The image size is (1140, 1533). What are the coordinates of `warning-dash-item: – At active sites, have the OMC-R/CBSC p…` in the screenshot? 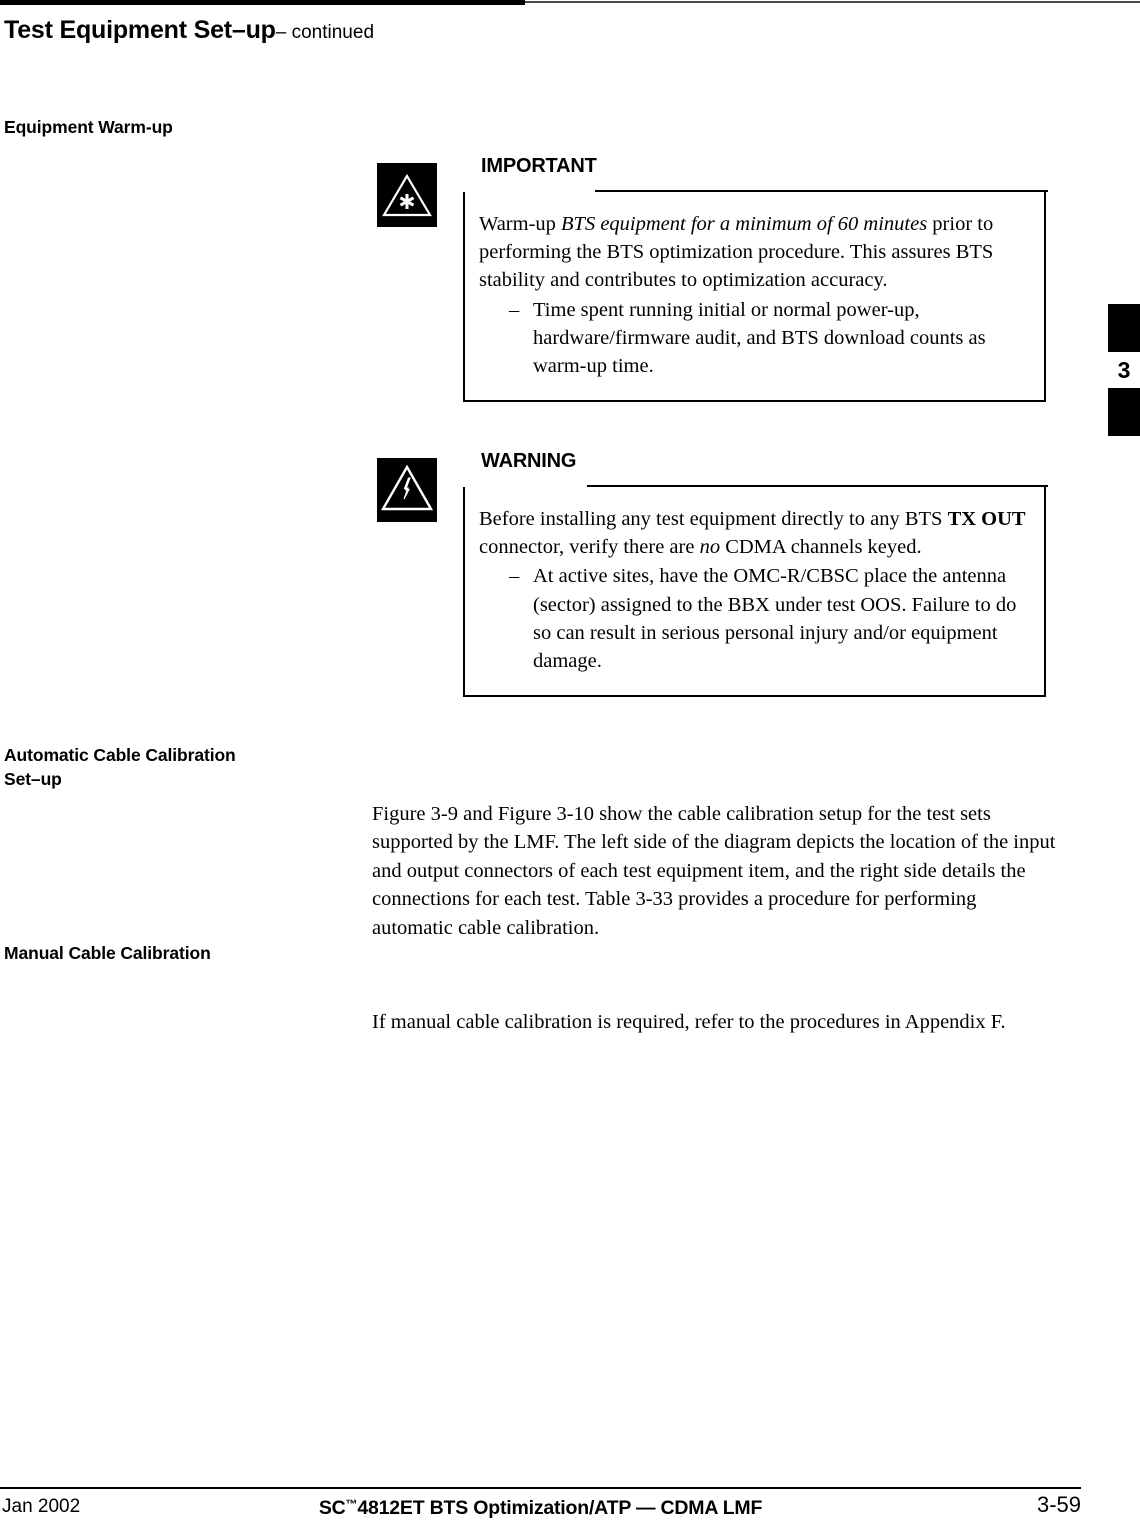 It's located at (753, 618).